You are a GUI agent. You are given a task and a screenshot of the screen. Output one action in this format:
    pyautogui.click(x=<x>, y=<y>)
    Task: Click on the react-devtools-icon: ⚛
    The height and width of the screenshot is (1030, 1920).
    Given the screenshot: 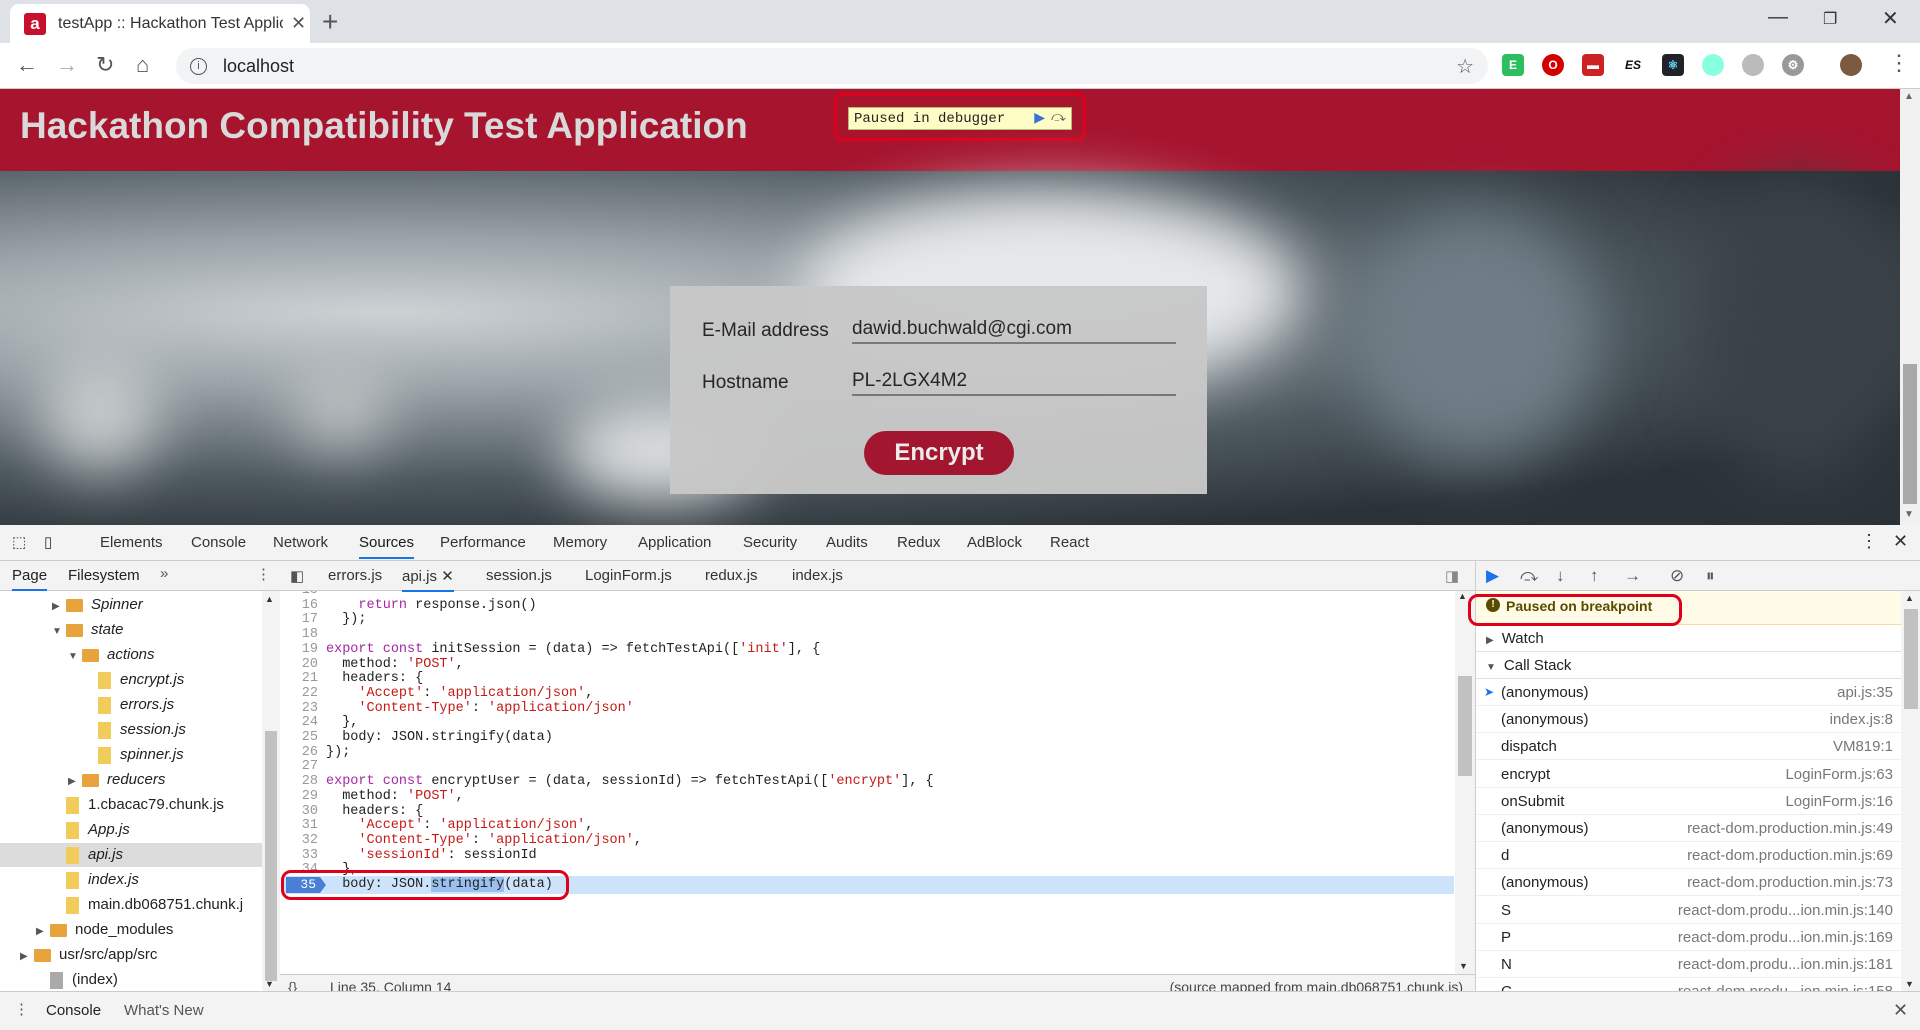 What is the action you would take?
    pyautogui.click(x=1673, y=65)
    